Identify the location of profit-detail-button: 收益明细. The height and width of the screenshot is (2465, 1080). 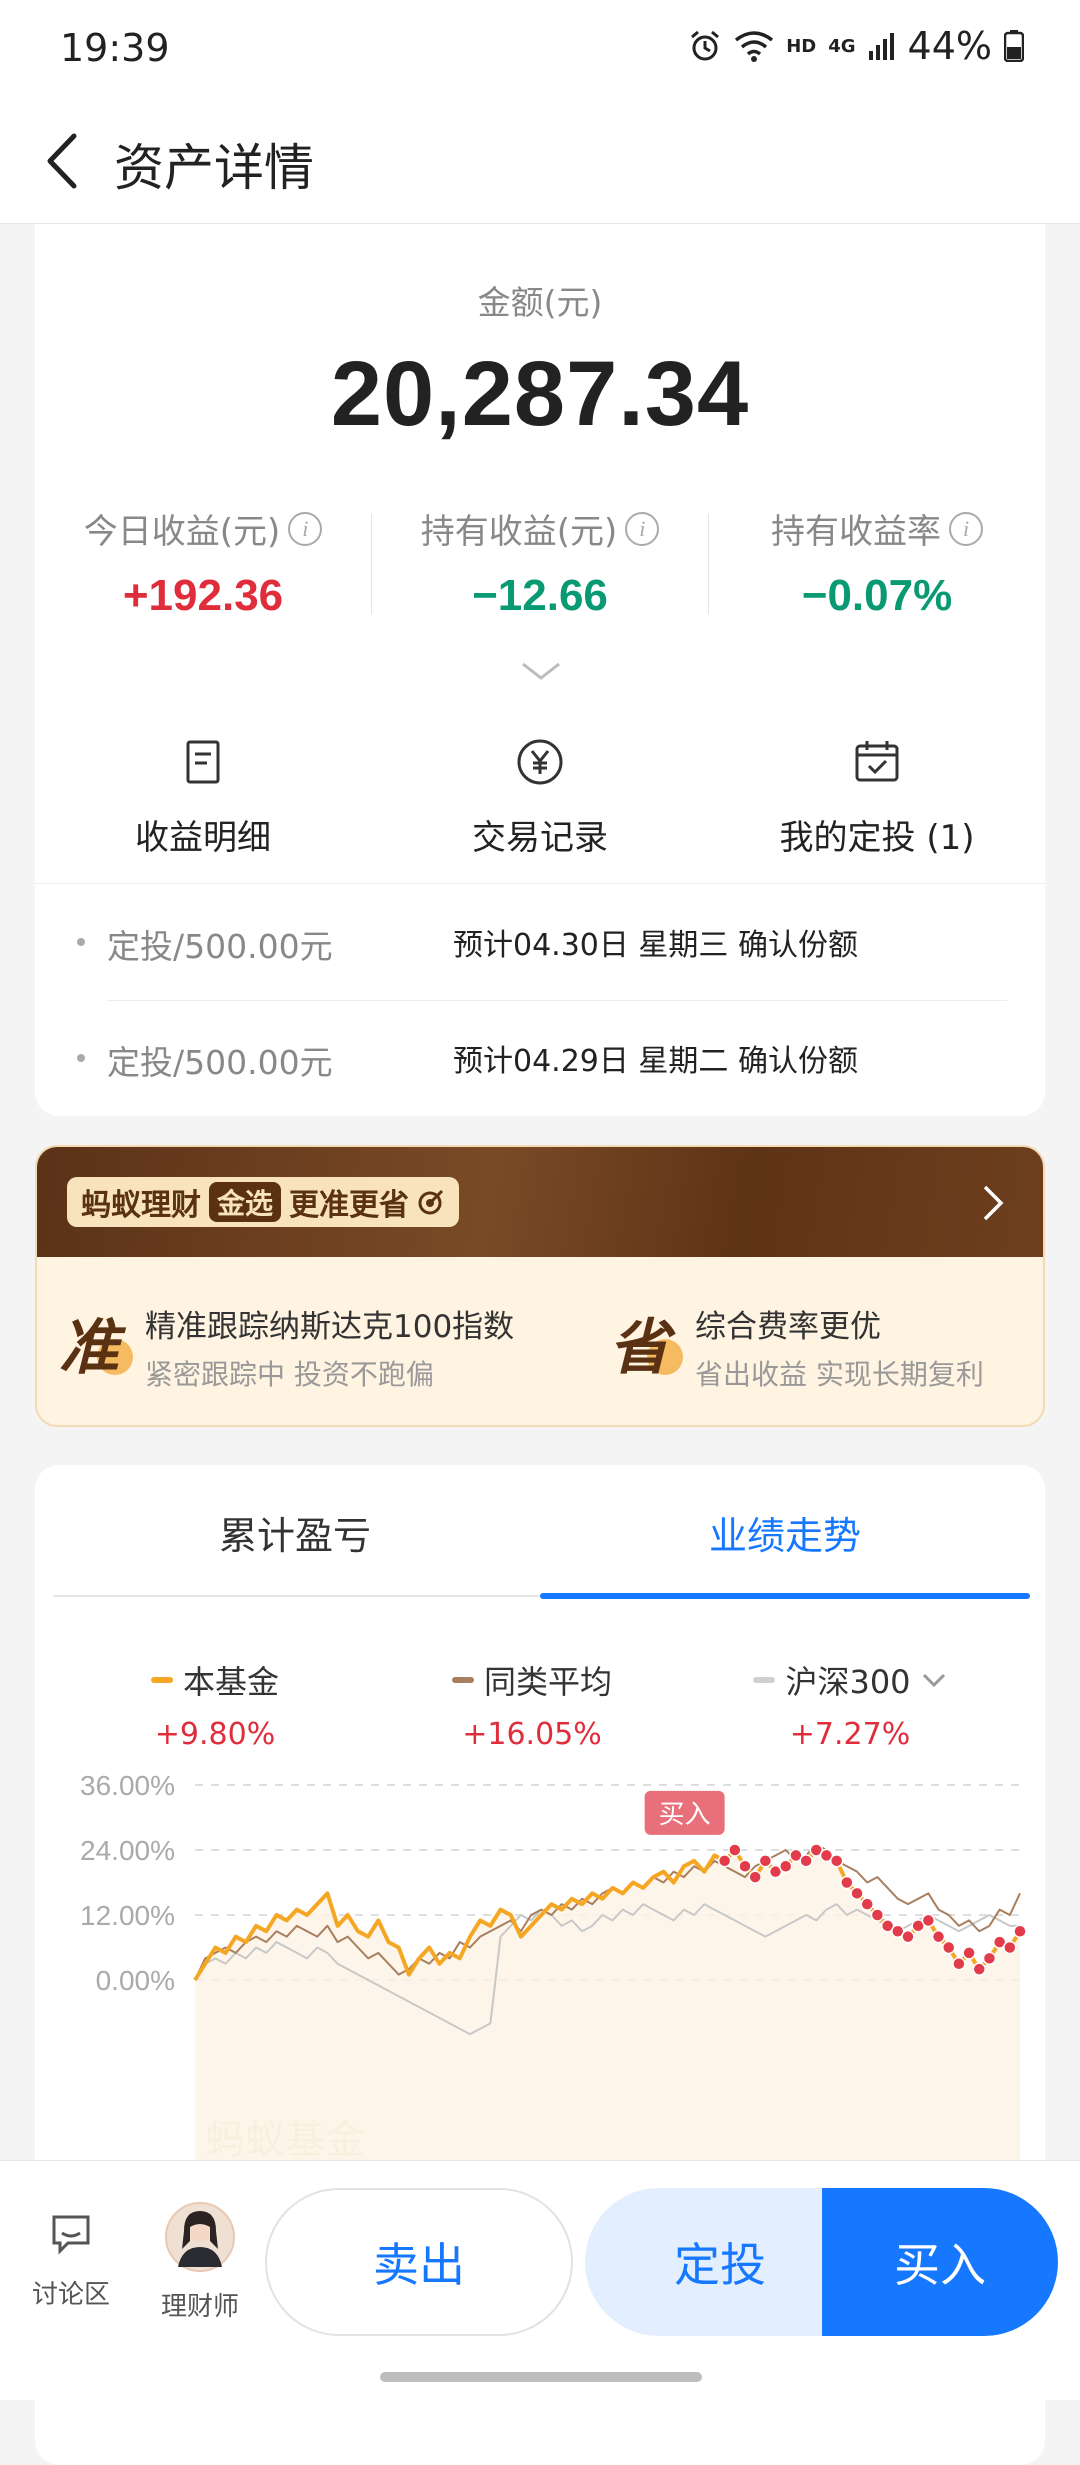
(203, 796).